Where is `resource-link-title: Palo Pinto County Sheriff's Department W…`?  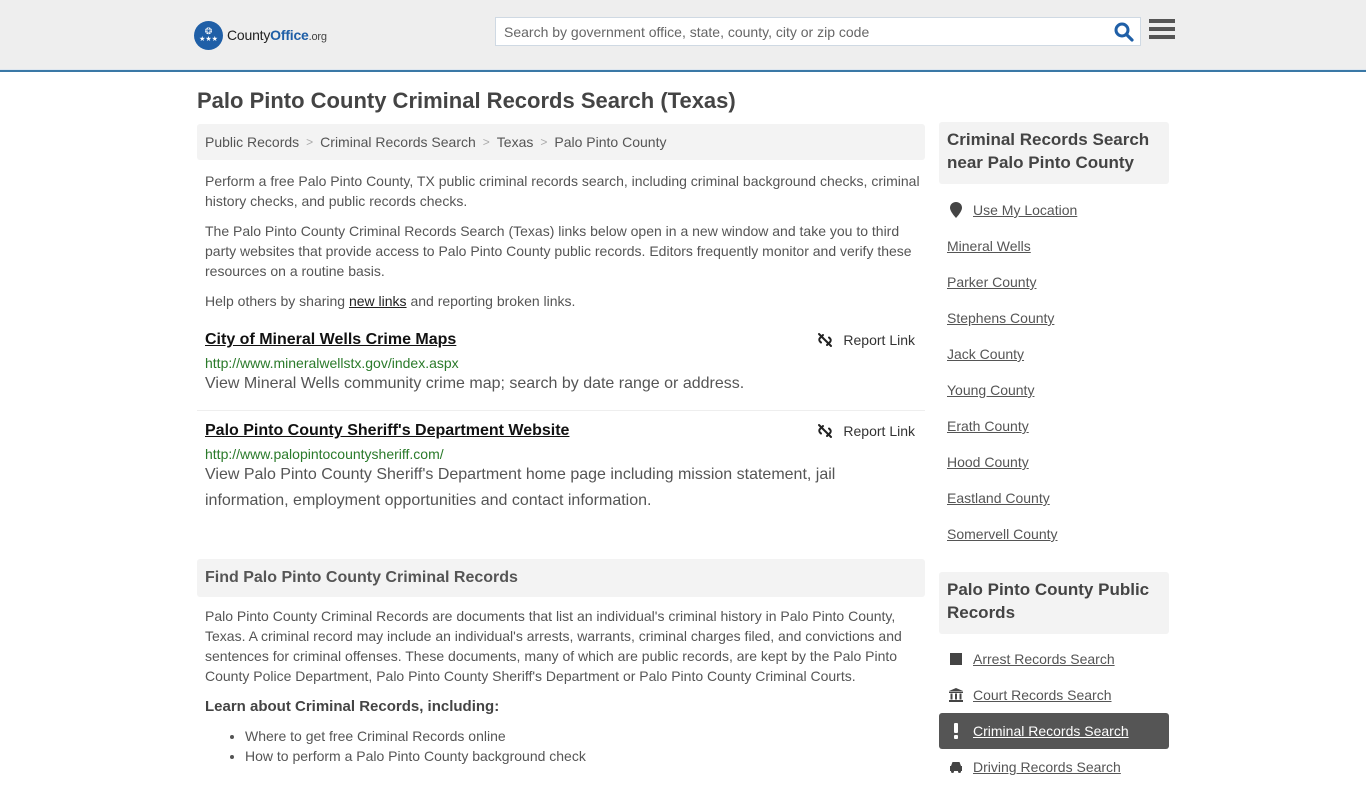
resource-link-title: Palo Pinto County Sheriff's Department W… is located at coordinates (387, 431).